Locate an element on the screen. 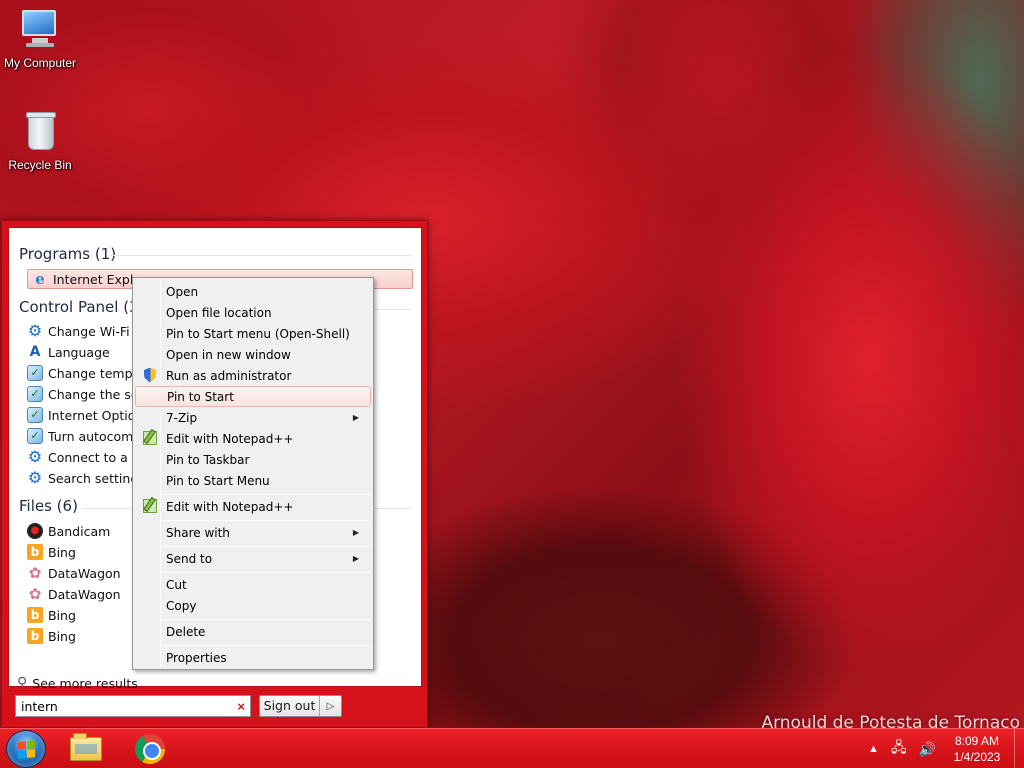  result-label: Search settings is located at coordinates (96, 478).